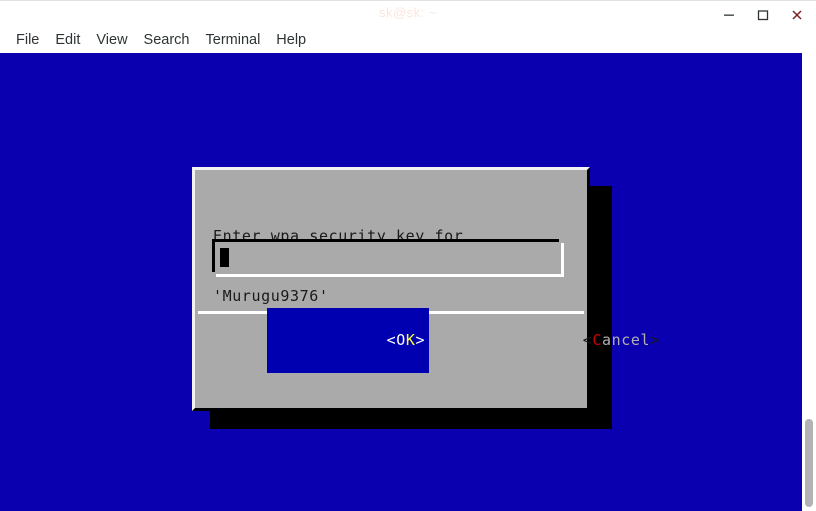 The height and width of the screenshot is (511, 816). I want to click on title-bar: sk@sk: ~, so click(408, 13).